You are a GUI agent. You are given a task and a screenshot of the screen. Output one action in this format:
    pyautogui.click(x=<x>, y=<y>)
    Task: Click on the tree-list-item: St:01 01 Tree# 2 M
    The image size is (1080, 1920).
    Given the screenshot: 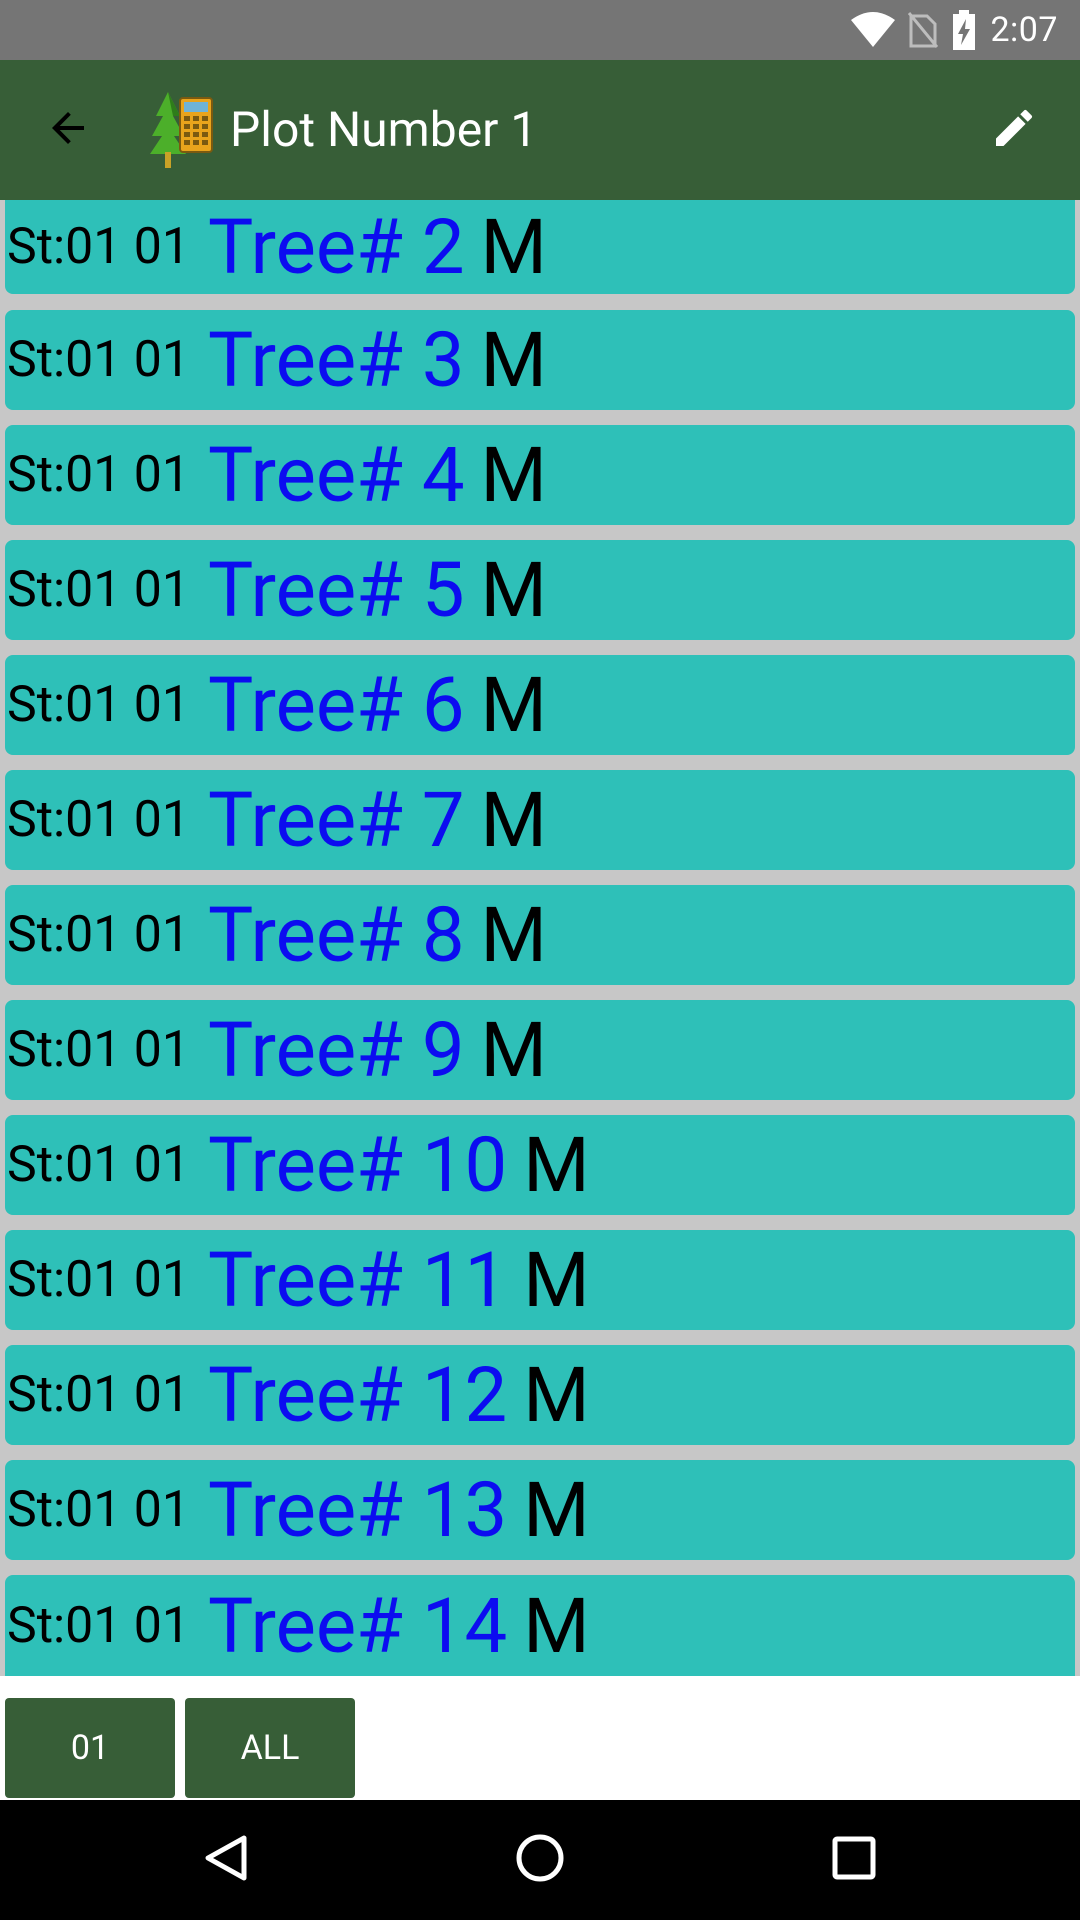 What is the action you would take?
    pyautogui.click(x=540, y=247)
    